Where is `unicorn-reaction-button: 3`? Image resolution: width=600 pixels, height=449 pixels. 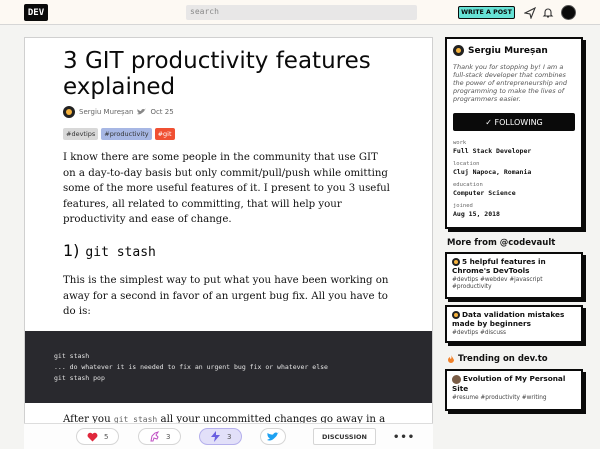
unicorn-reaction-button: 3 is located at coordinates (160, 436).